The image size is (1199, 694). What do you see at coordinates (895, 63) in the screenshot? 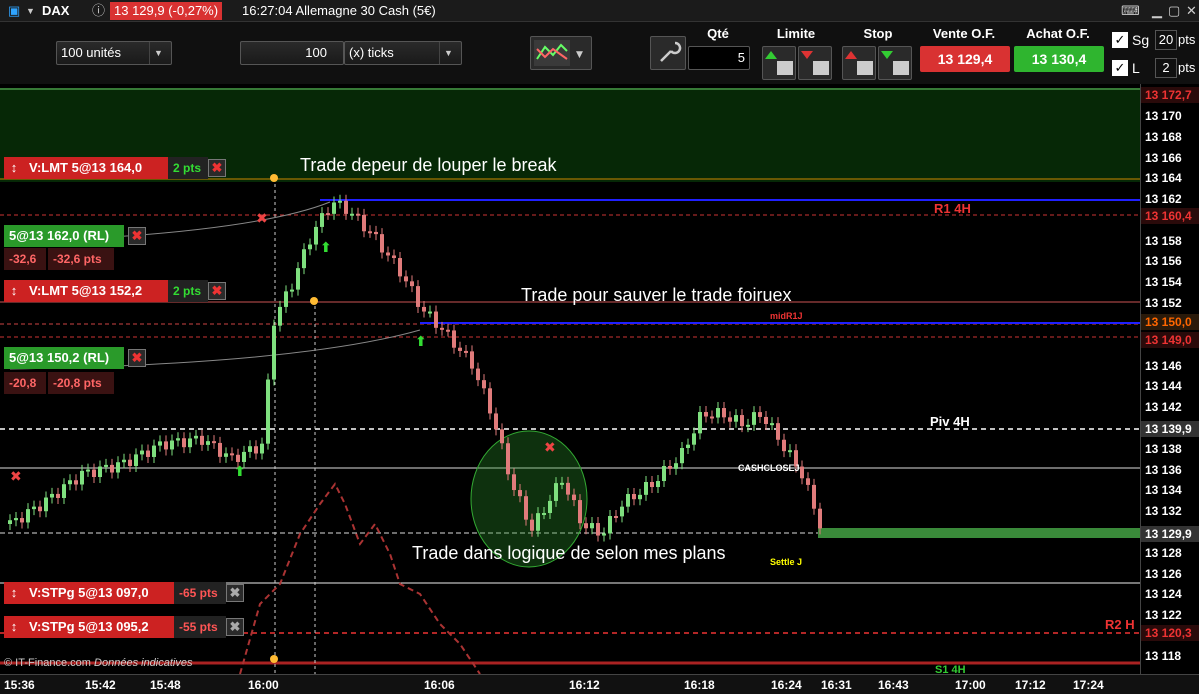
I see `stop-sell-button` at bounding box center [895, 63].